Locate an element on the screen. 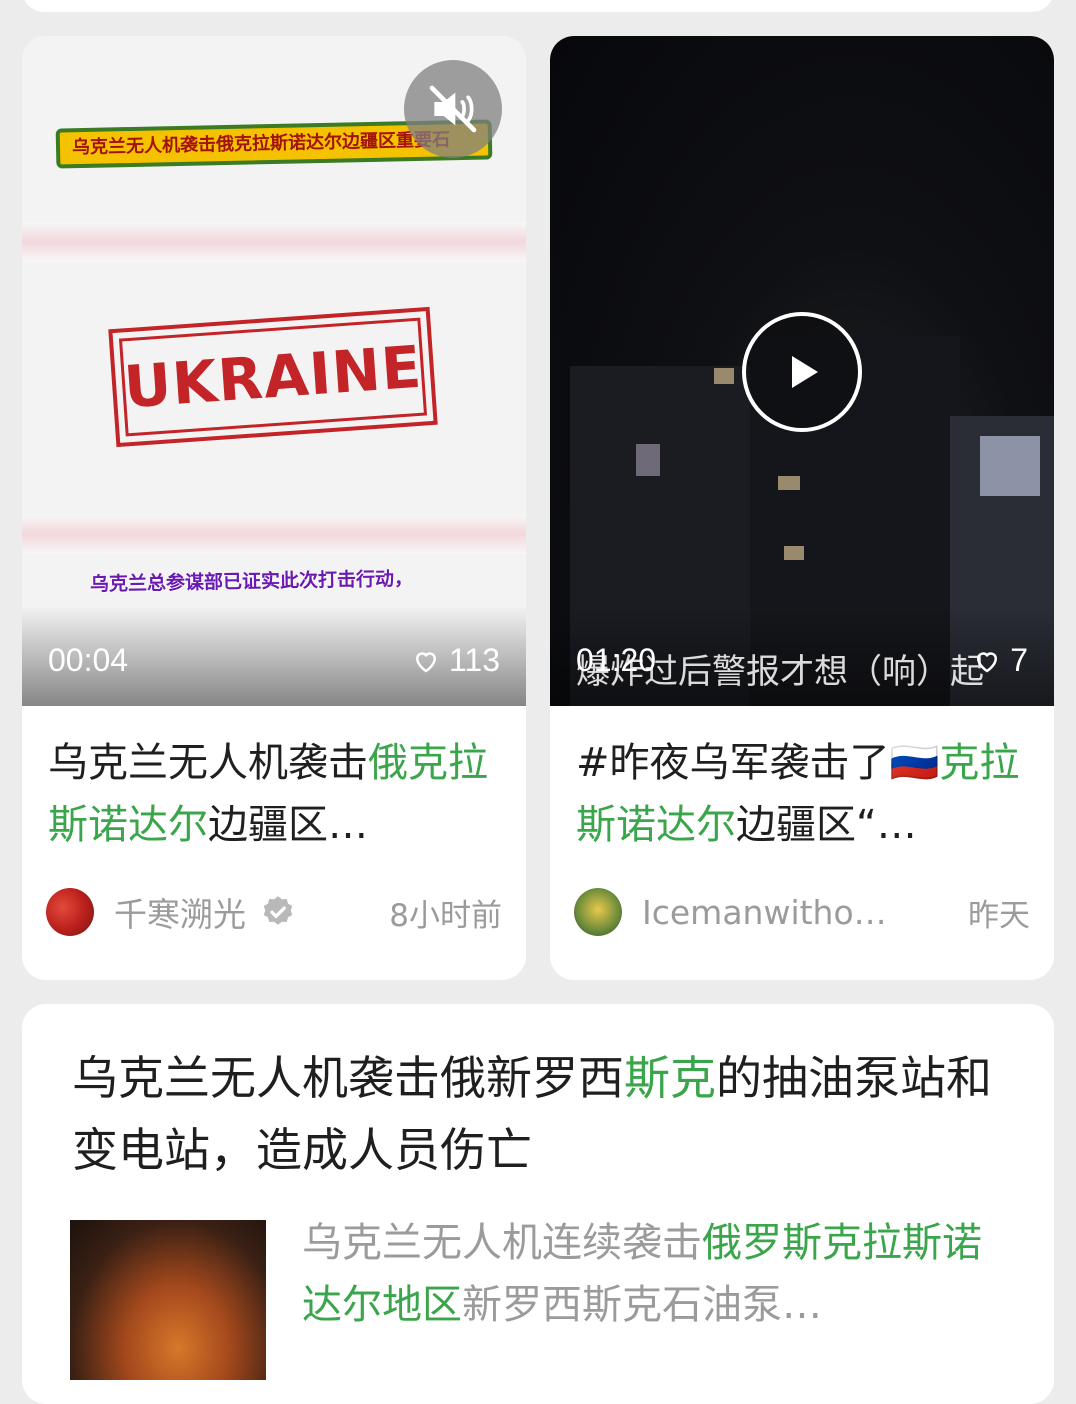 Image resolution: width=1076 pixels, height=1404 pixels. like-count-value: 7 is located at coordinates (1019, 660).